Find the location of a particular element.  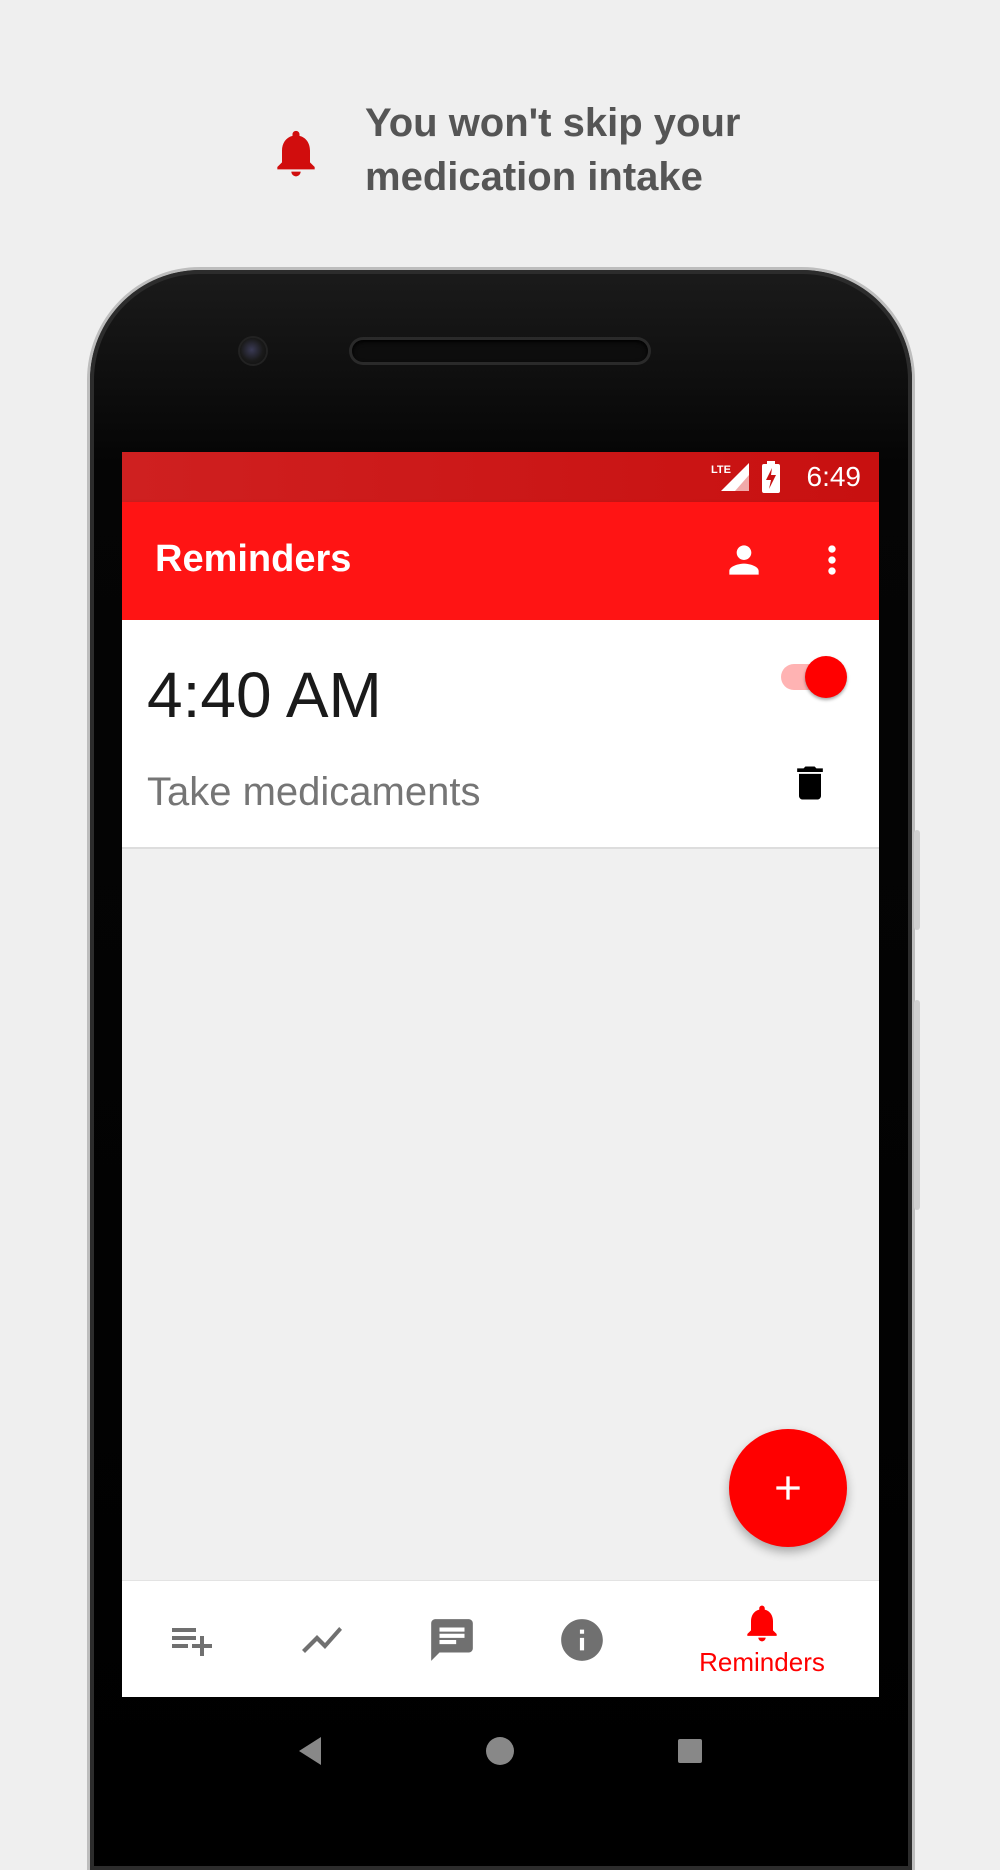

back-triangle-icon is located at coordinates (310, 1751).